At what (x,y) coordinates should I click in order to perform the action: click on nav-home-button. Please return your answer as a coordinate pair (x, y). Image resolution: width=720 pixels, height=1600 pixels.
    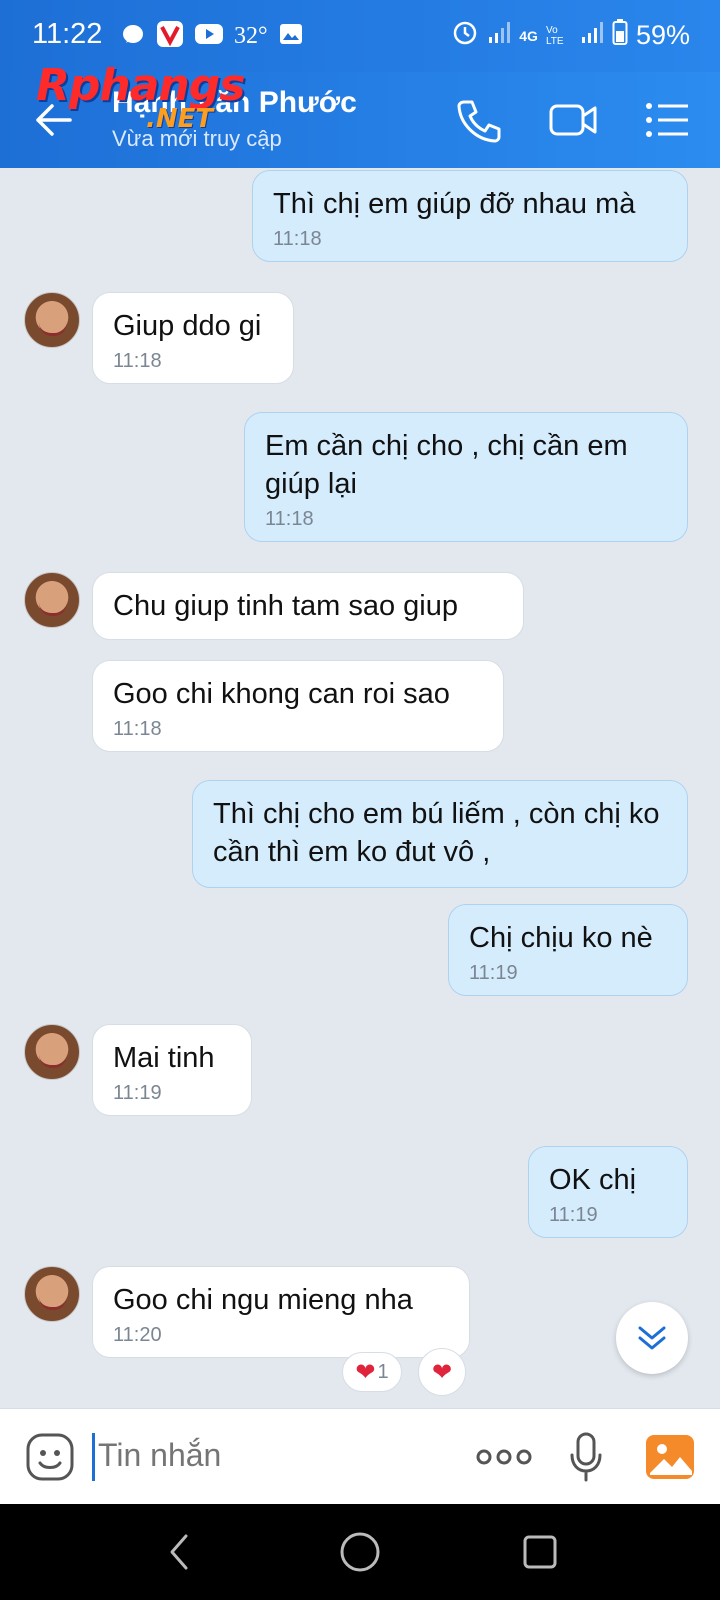
    Looking at the image, I should click on (360, 1552).